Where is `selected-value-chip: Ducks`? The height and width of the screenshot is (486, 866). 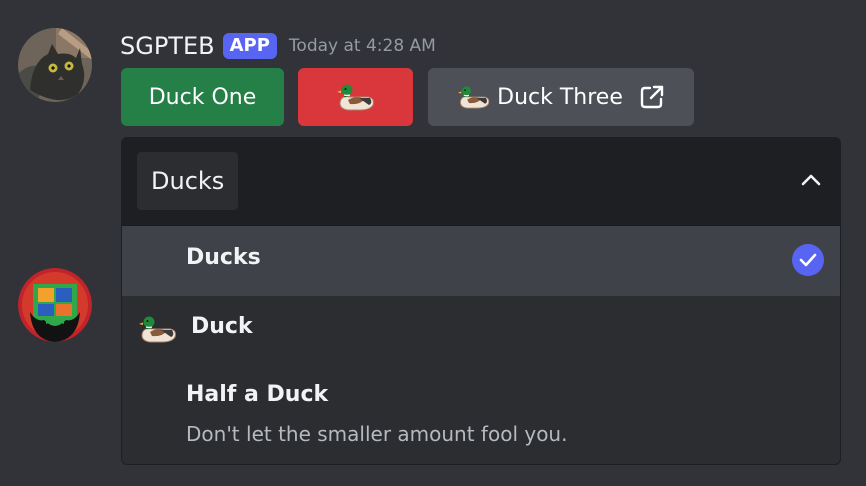 selected-value-chip: Ducks is located at coordinates (188, 181).